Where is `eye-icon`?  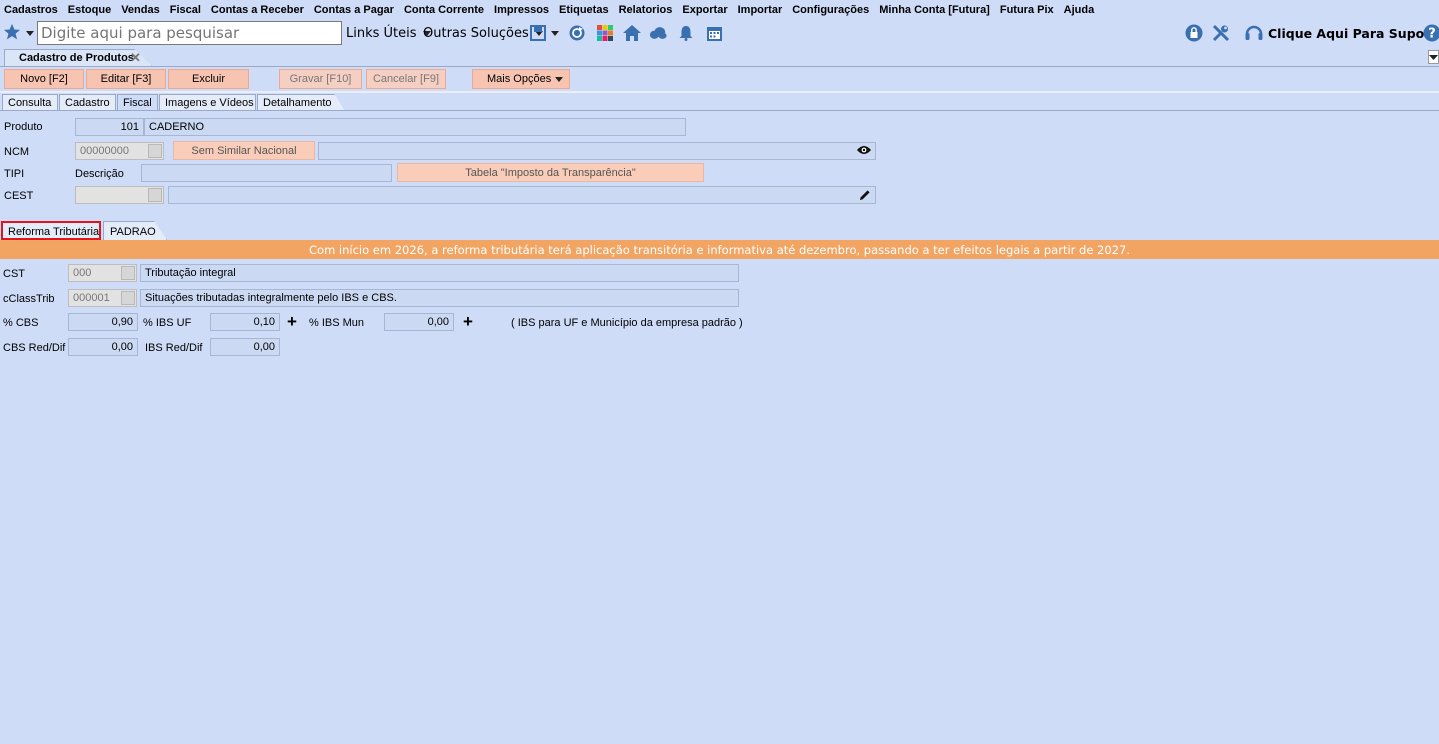 eye-icon is located at coordinates (864, 151).